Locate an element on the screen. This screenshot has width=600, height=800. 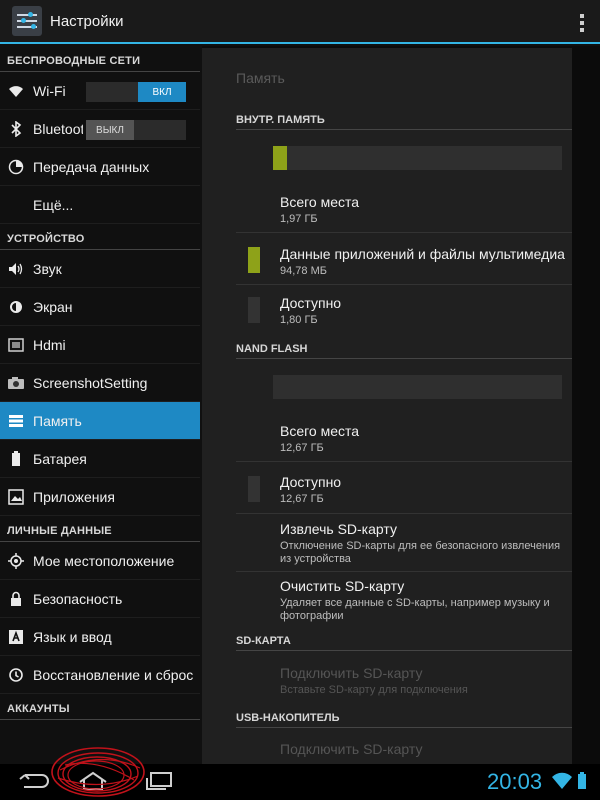
apps-color-swatch is located at coordinates (254, 260).